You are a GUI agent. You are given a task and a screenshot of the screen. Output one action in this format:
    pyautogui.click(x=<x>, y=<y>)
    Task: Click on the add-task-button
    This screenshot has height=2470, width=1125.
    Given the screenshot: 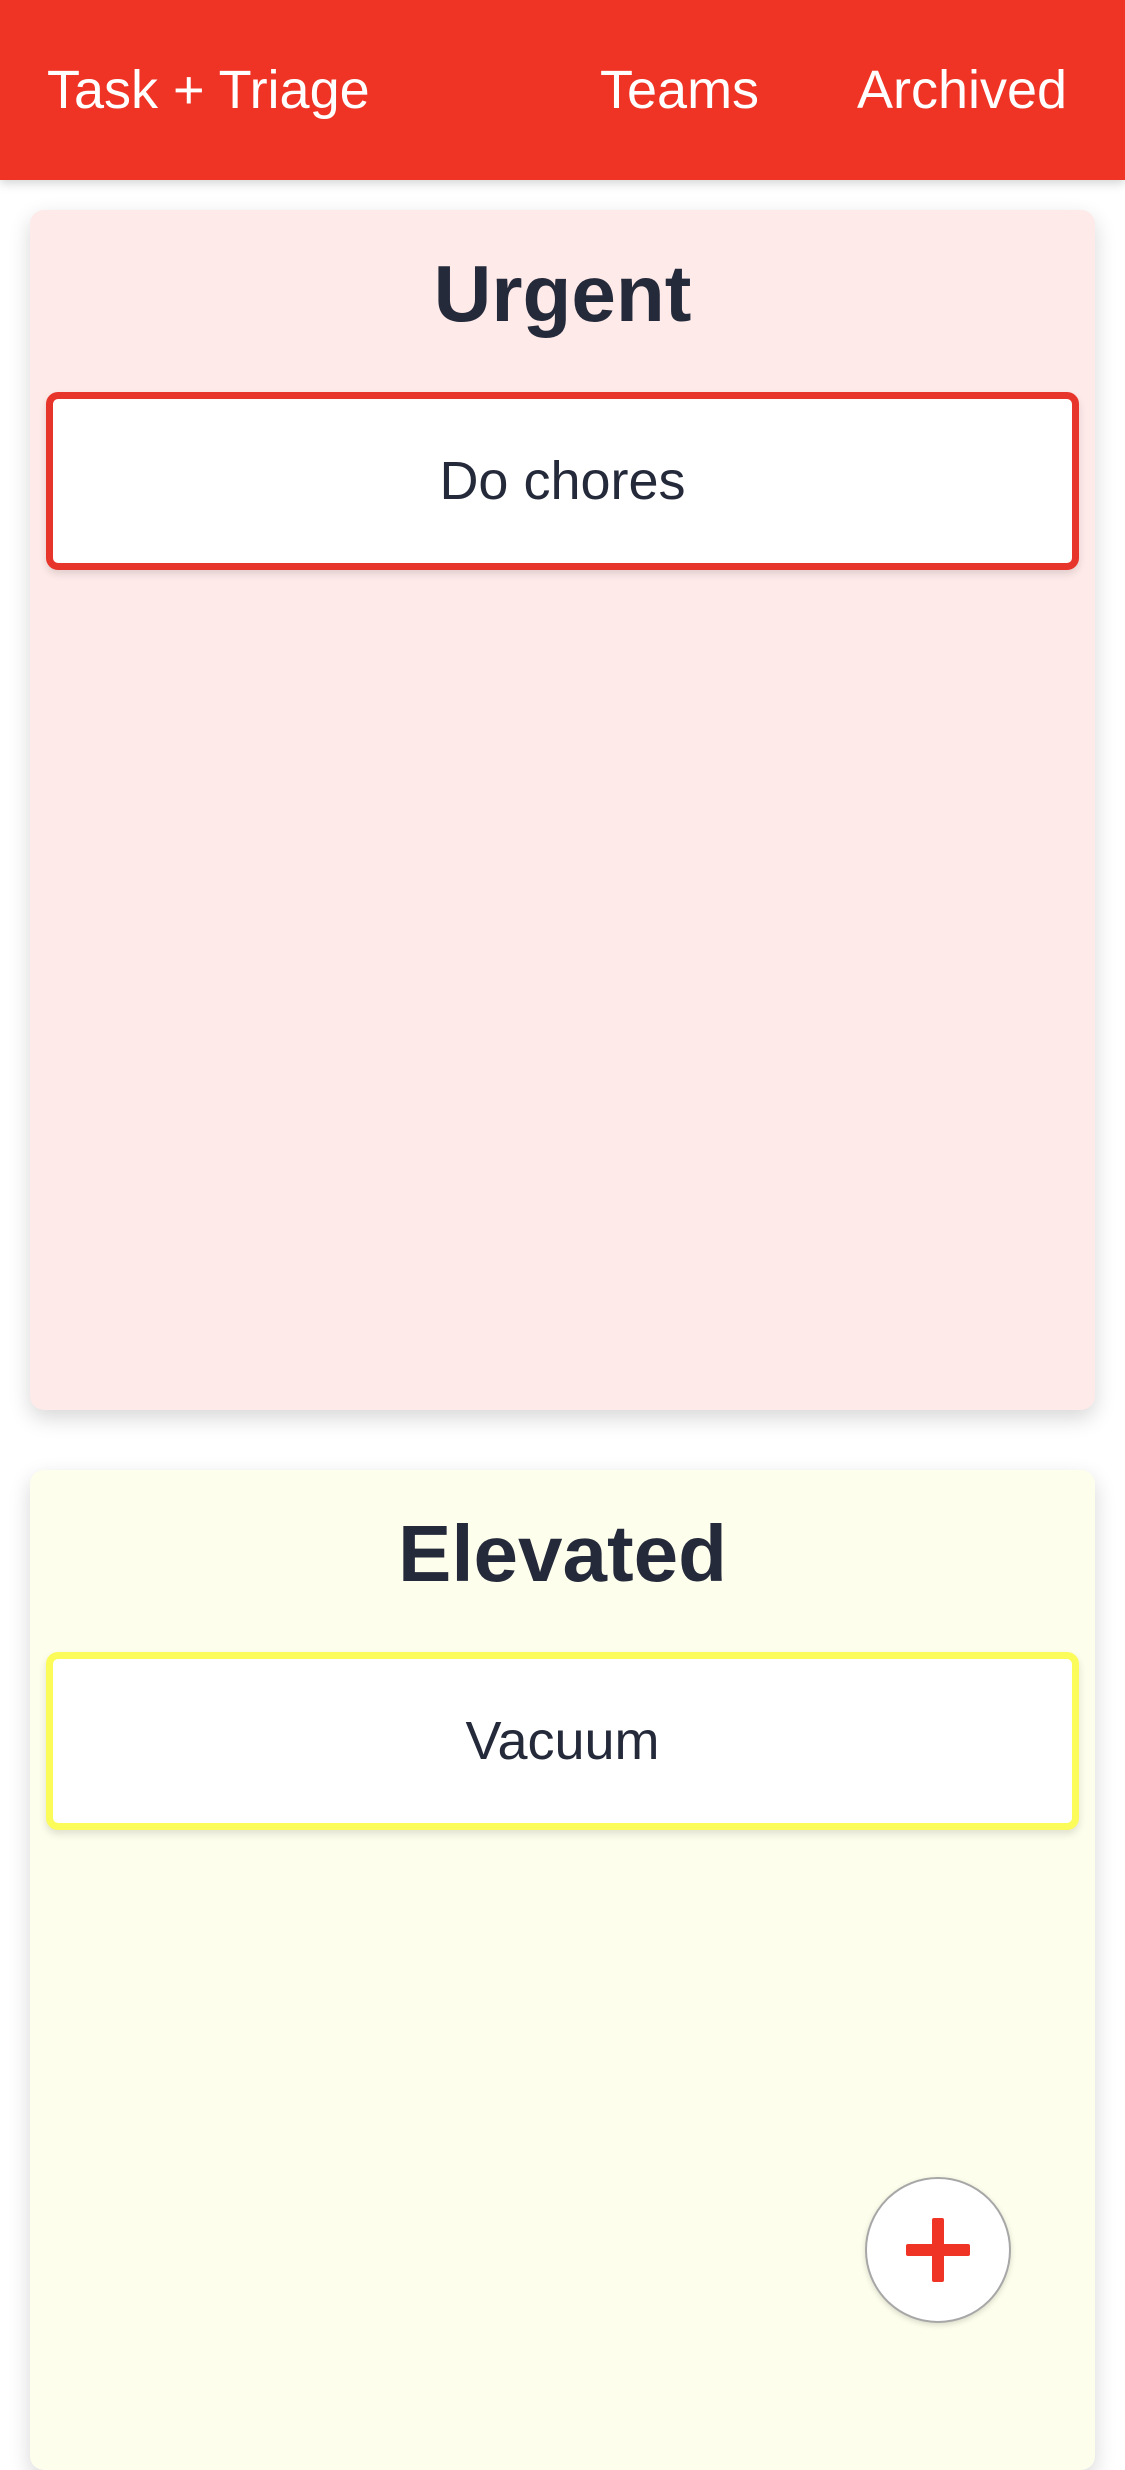 What is the action you would take?
    pyautogui.click(x=938, y=2250)
    